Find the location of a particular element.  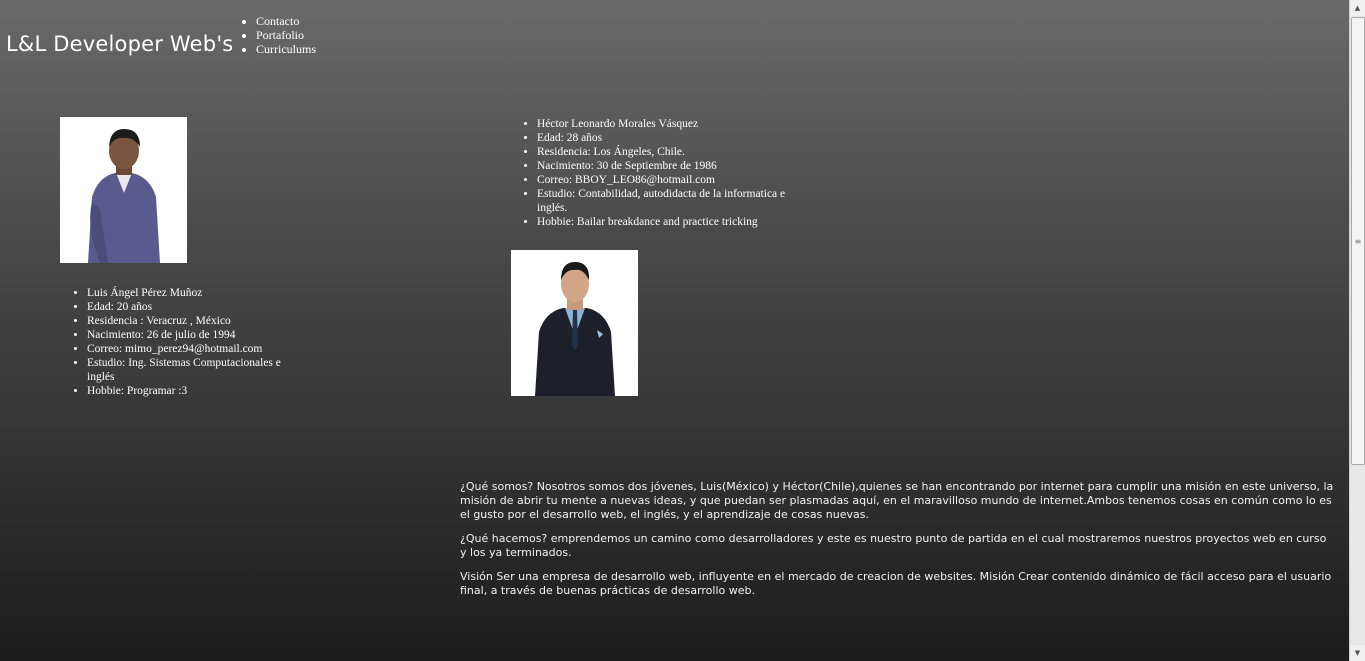

site-title: L&L Developer Web's is located at coordinates (120, 44).